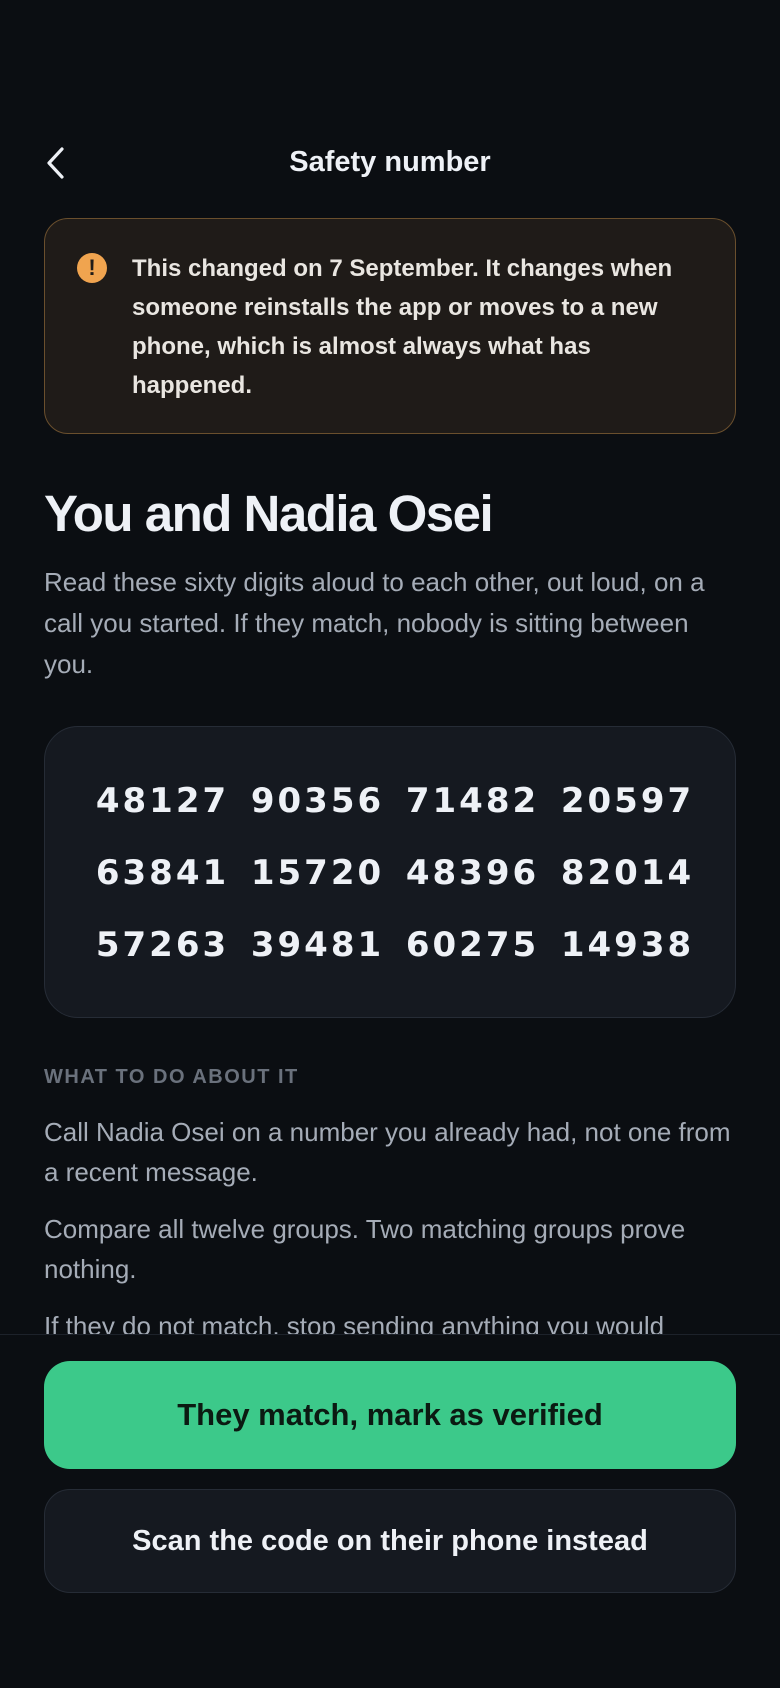  Describe the element at coordinates (627, 801) in the screenshot. I see `number-group: 20597` at that location.